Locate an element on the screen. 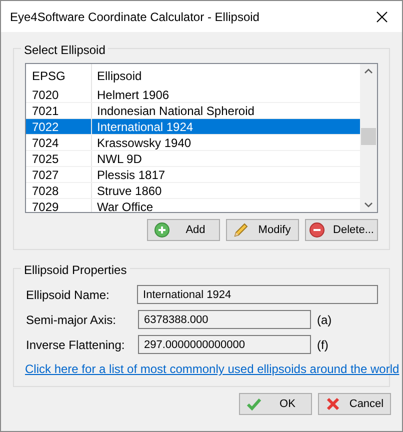 This screenshot has width=403, height=432. field-label: Ellipsoid Name: is located at coordinates (67, 295).